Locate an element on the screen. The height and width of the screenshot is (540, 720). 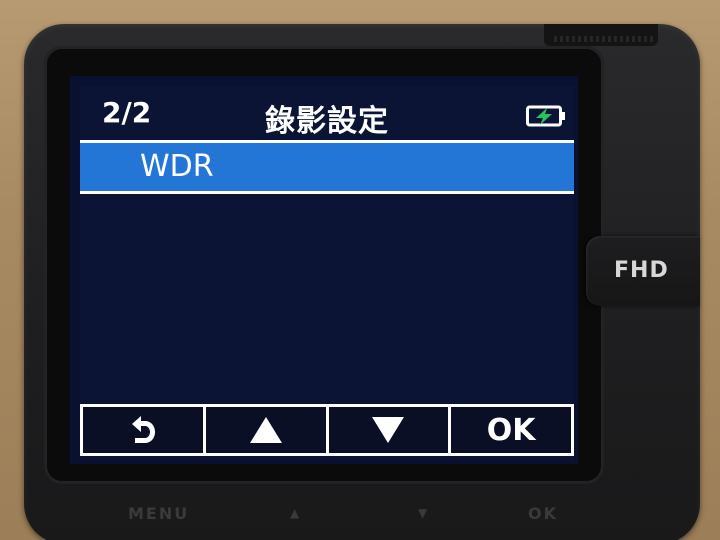
back-softkey is located at coordinates (143, 430).